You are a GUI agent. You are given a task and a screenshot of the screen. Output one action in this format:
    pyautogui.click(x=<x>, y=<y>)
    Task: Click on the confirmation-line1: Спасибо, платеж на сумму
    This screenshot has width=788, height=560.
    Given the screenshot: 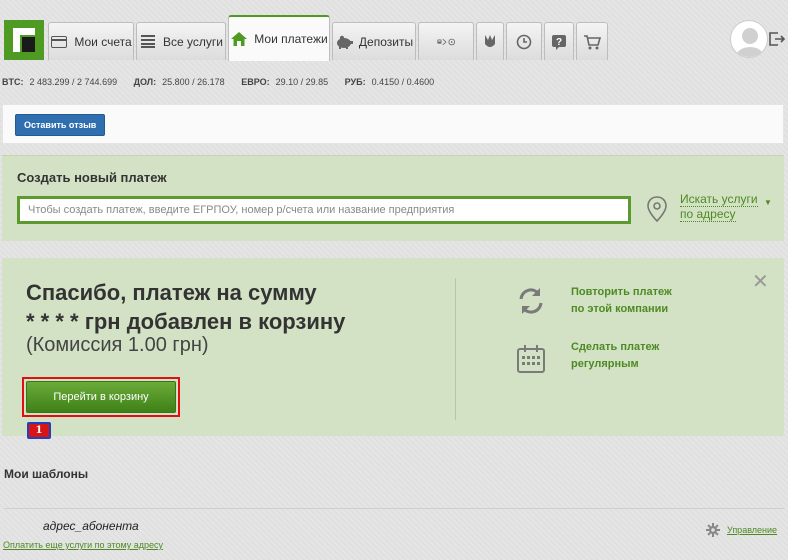 What is the action you would take?
    pyautogui.click(x=171, y=292)
    